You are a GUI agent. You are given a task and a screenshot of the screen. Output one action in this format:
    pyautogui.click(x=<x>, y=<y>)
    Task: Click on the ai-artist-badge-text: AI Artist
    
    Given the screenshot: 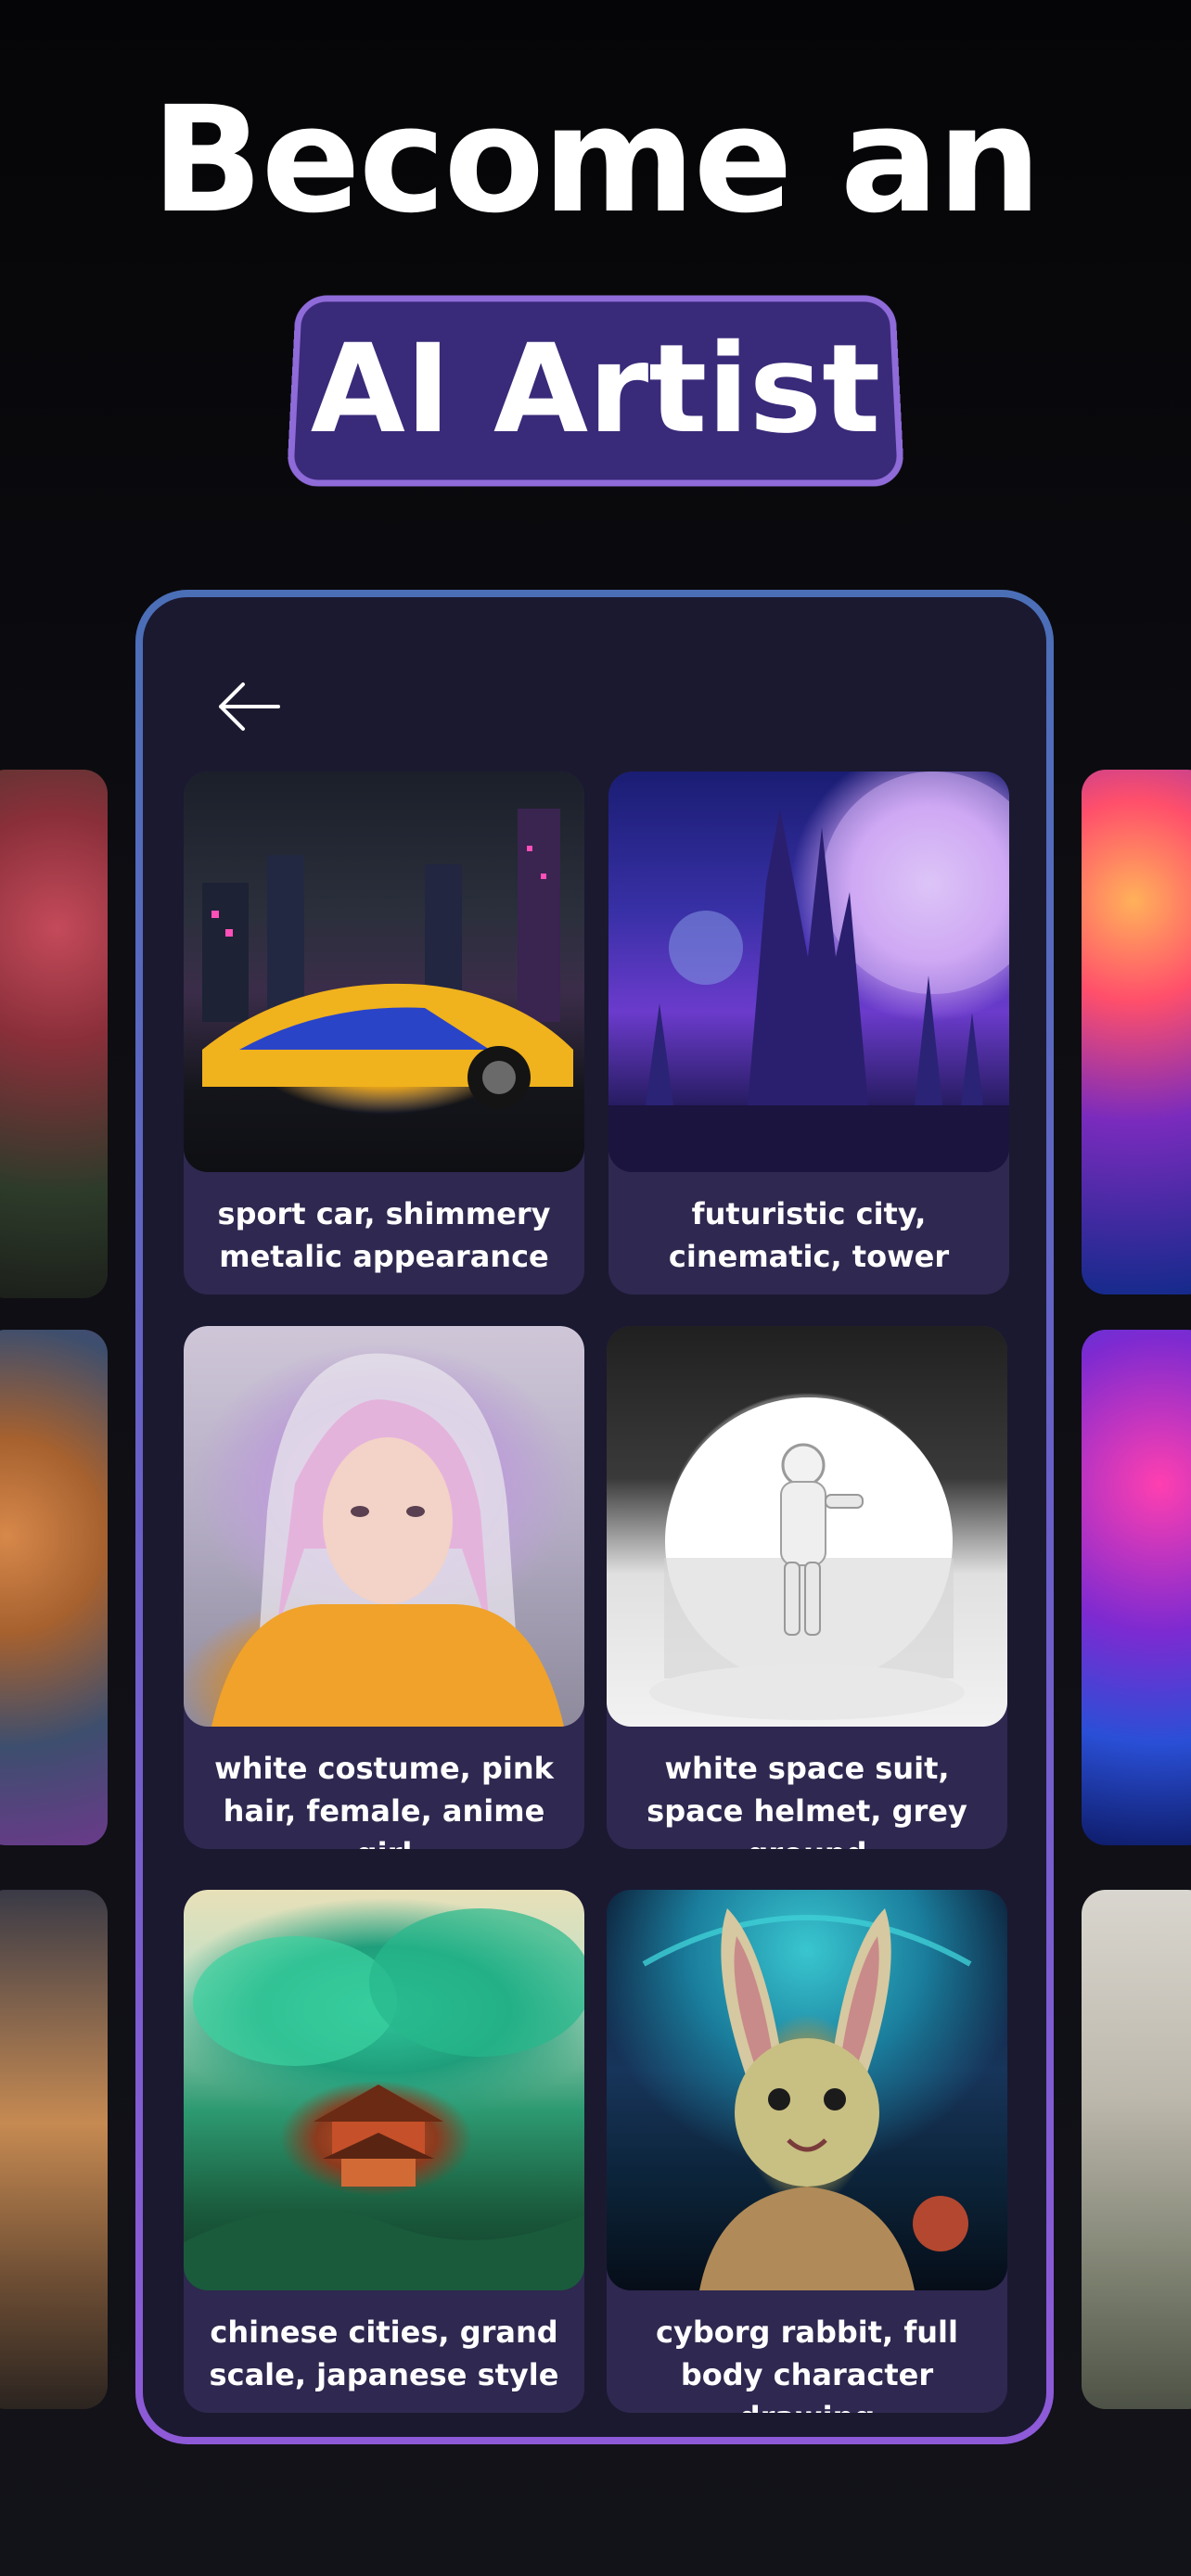 What is the action you would take?
    pyautogui.click(x=595, y=390)
    